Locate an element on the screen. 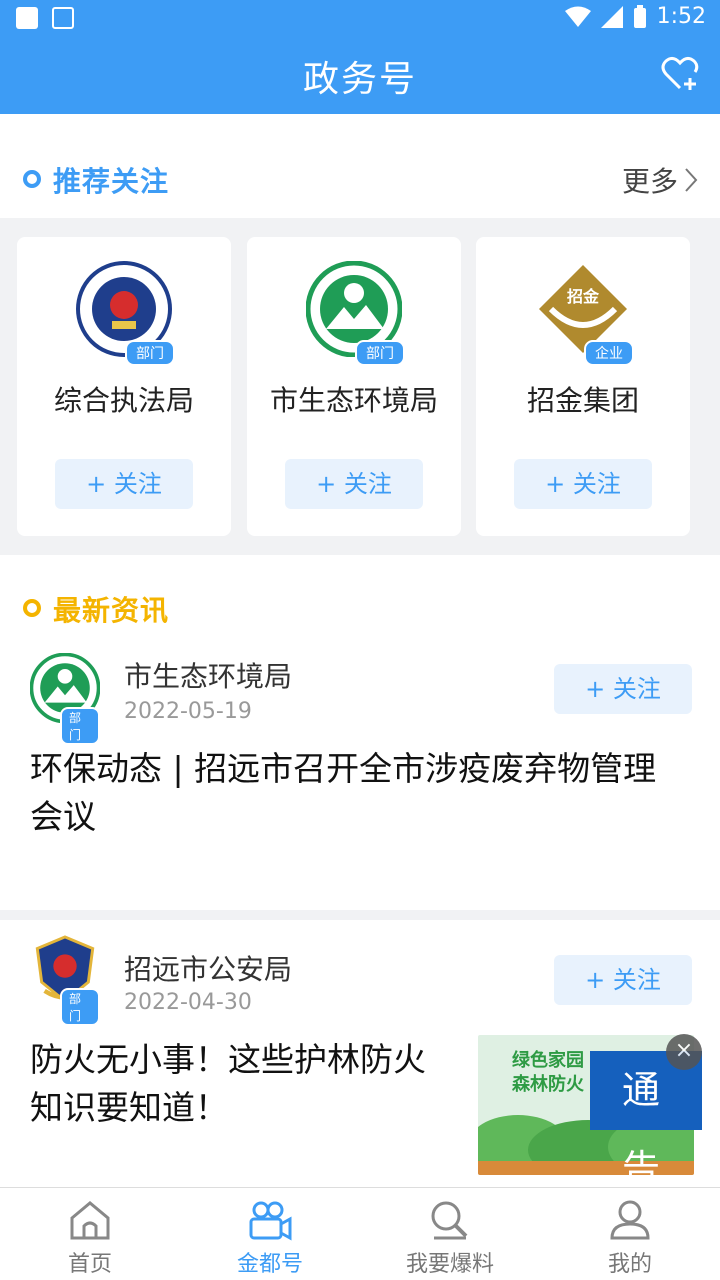 This screenshot has height=1280, width=720. tab-report: 我要爆料 is located at coordinates (450, 1234).